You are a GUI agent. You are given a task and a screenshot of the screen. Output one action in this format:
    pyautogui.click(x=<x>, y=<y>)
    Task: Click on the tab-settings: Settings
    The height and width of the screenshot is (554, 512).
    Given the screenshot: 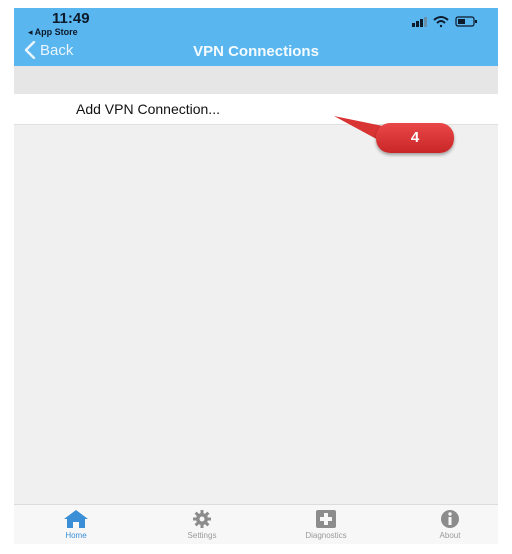 What is the action you would take?
    pyautogui.click(x=202, y=524)
    